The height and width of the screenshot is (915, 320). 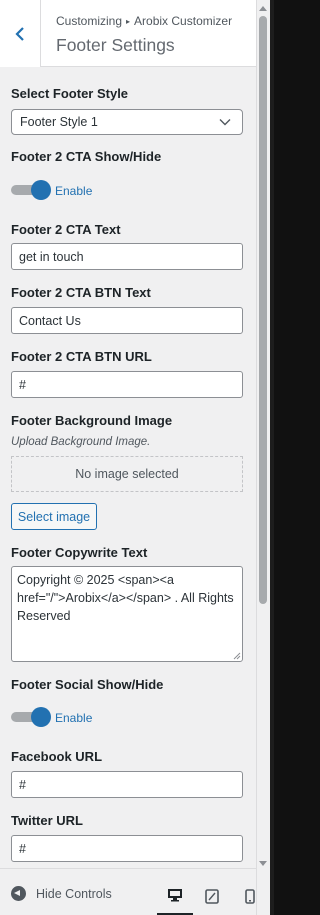 I want to click on scroll-up-arrow-icon, so click(x=263, y=8).